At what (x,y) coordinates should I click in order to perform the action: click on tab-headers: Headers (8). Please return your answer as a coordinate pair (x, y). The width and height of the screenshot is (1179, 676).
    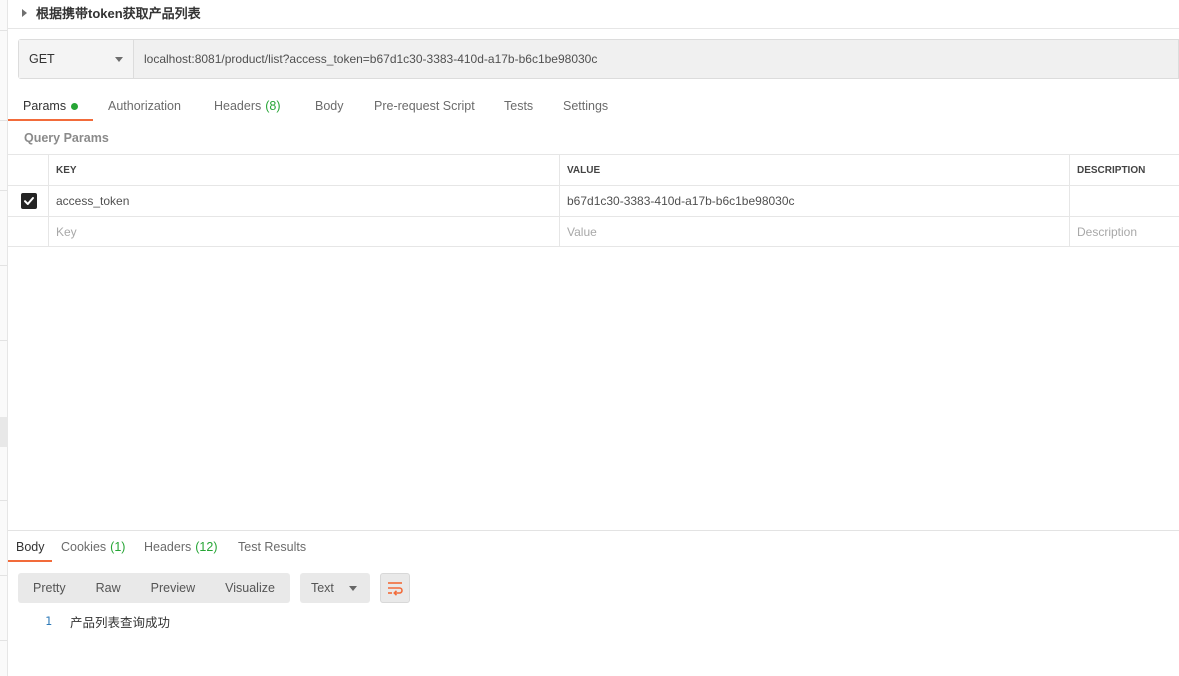
    Looking at the image, I should click on (247, 106).